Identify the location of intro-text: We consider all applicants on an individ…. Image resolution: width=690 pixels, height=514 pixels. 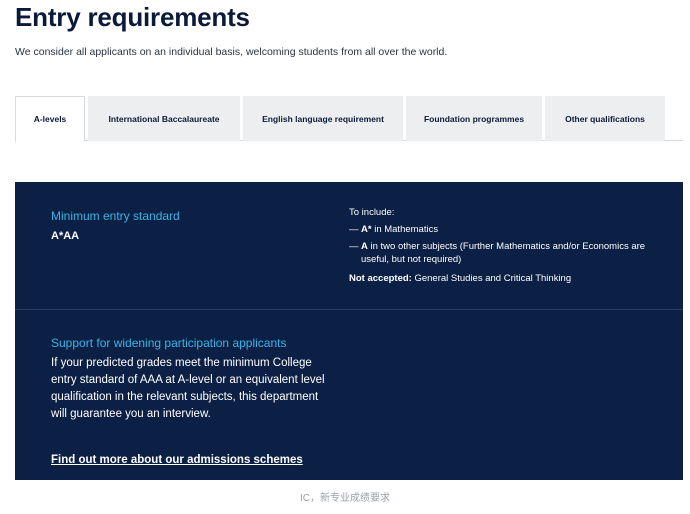
(231, 52).